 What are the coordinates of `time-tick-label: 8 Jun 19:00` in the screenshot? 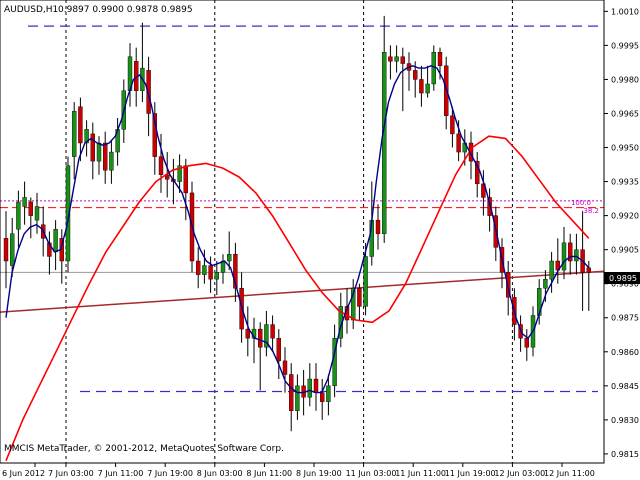 It's located at (319, 473).